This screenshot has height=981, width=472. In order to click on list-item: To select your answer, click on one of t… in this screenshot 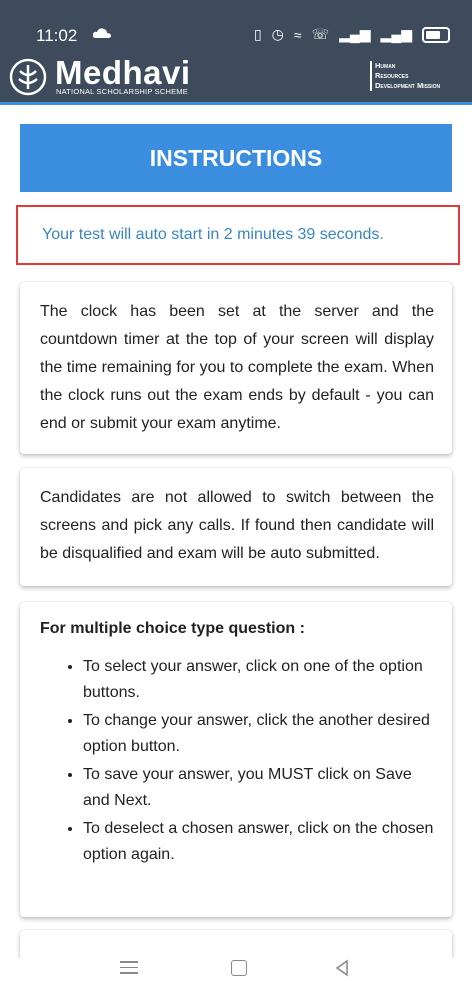, I will do `click(258, 680)`.